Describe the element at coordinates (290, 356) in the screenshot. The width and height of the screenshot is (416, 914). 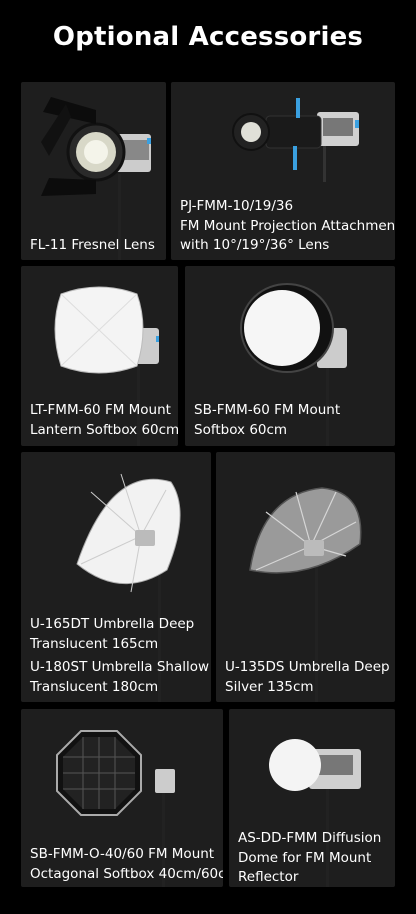
I see `product-card-sbfmm: SB-FMM-60 FM Mount Softbox 60cm` at that location.